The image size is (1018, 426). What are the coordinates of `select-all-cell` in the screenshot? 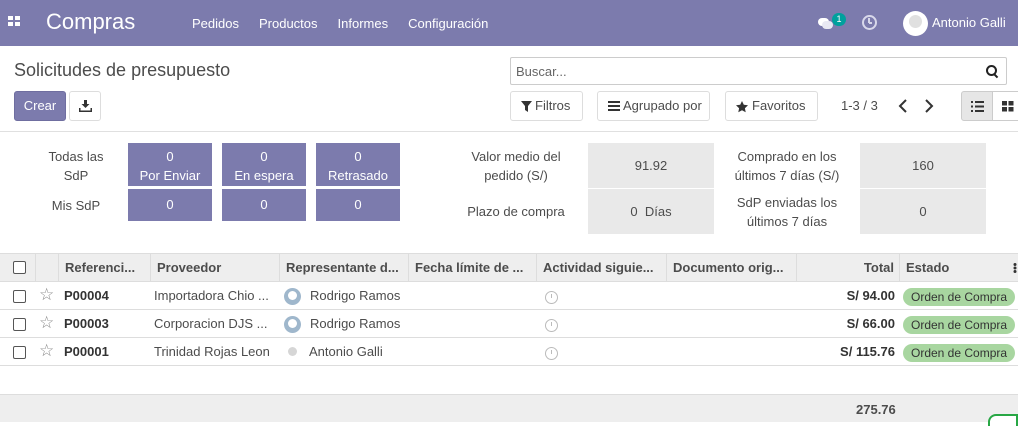 It's located at (18, 267).